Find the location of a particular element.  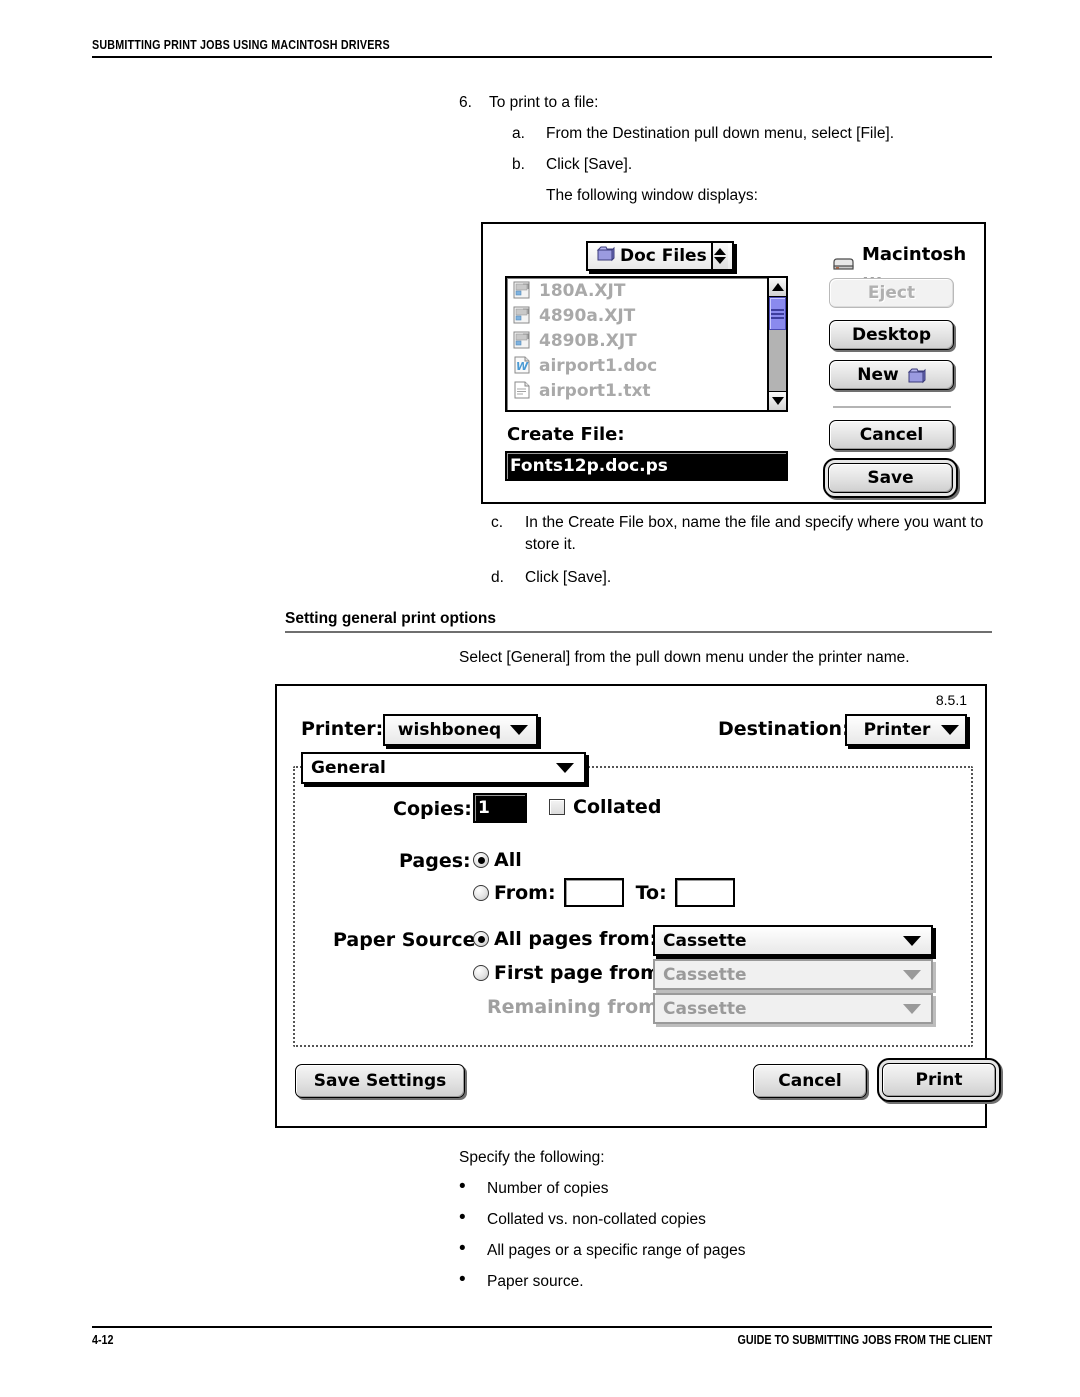

list-item: airport1.txt is located at coordinates (646, 390).